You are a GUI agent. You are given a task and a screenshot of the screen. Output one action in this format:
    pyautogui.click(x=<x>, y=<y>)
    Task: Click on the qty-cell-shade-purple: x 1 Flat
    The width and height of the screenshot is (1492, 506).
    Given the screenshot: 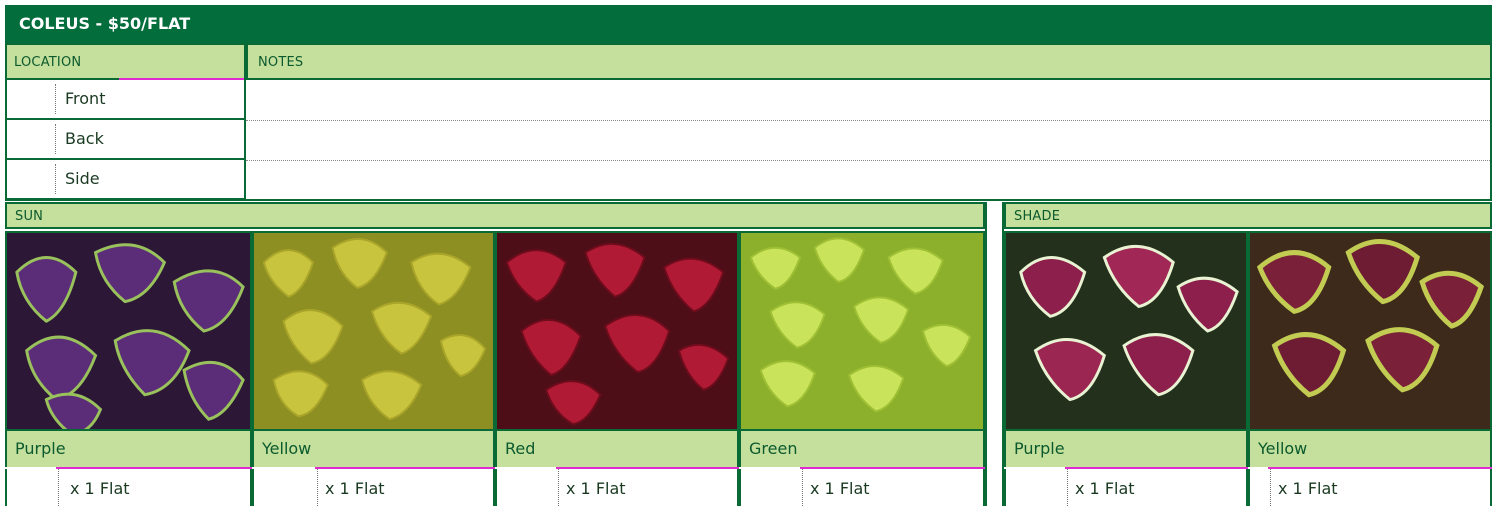 What is the action you would take?
    pyautogui.click(x=1126, y=487)
    